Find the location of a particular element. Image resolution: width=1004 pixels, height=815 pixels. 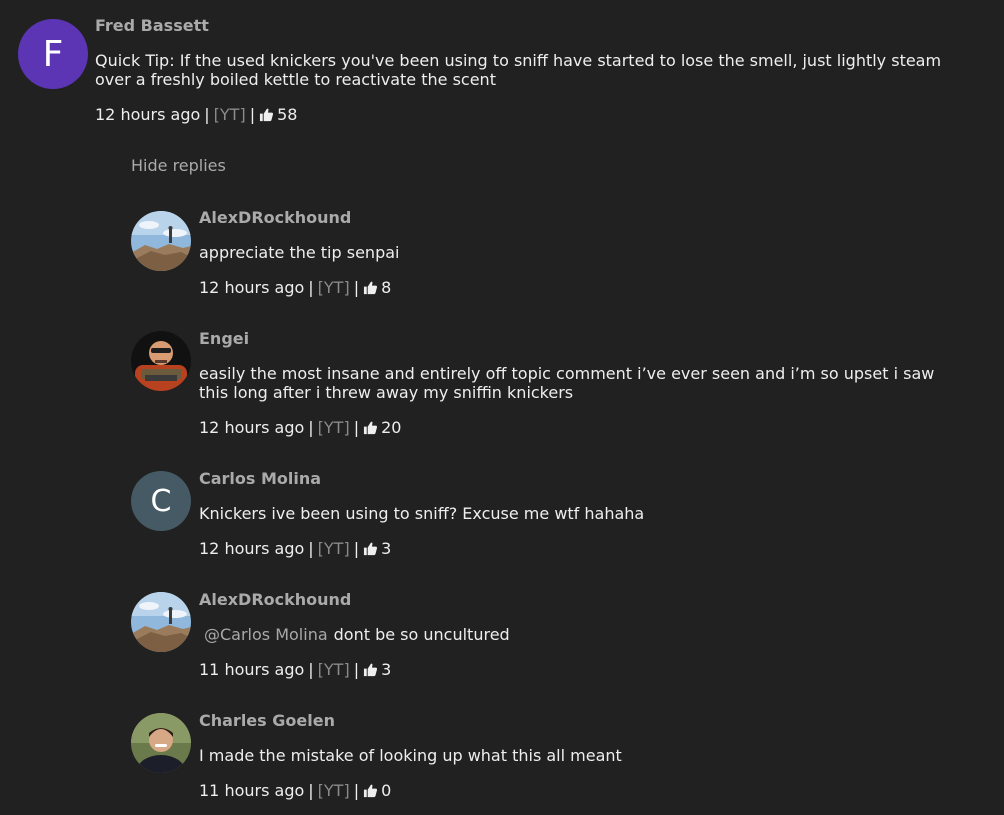

comment-meta: 12 hours ago | [YT] | 3 is located at coordinates (579, 548).